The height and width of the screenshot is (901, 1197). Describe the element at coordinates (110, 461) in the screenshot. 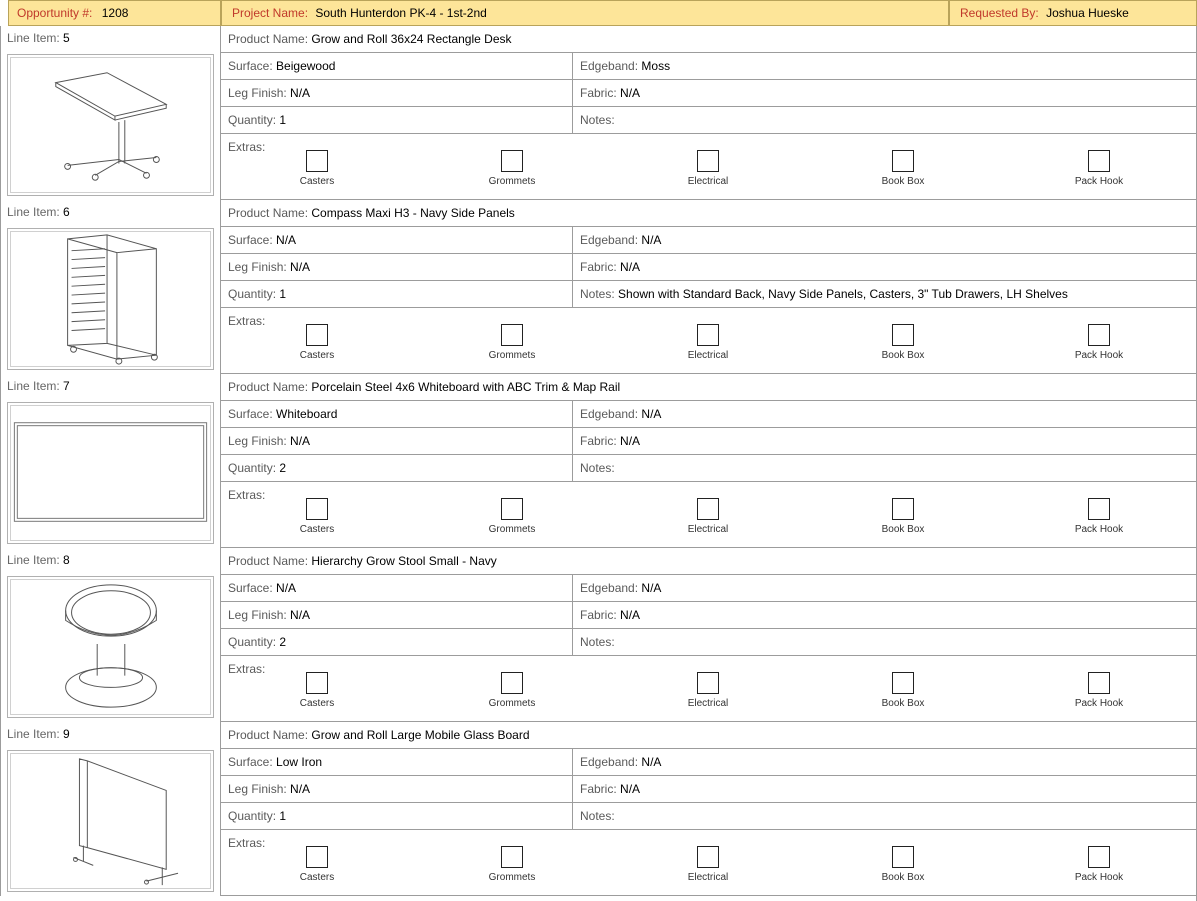

I see `line-item-image-column: Line Item: 7` at that location.